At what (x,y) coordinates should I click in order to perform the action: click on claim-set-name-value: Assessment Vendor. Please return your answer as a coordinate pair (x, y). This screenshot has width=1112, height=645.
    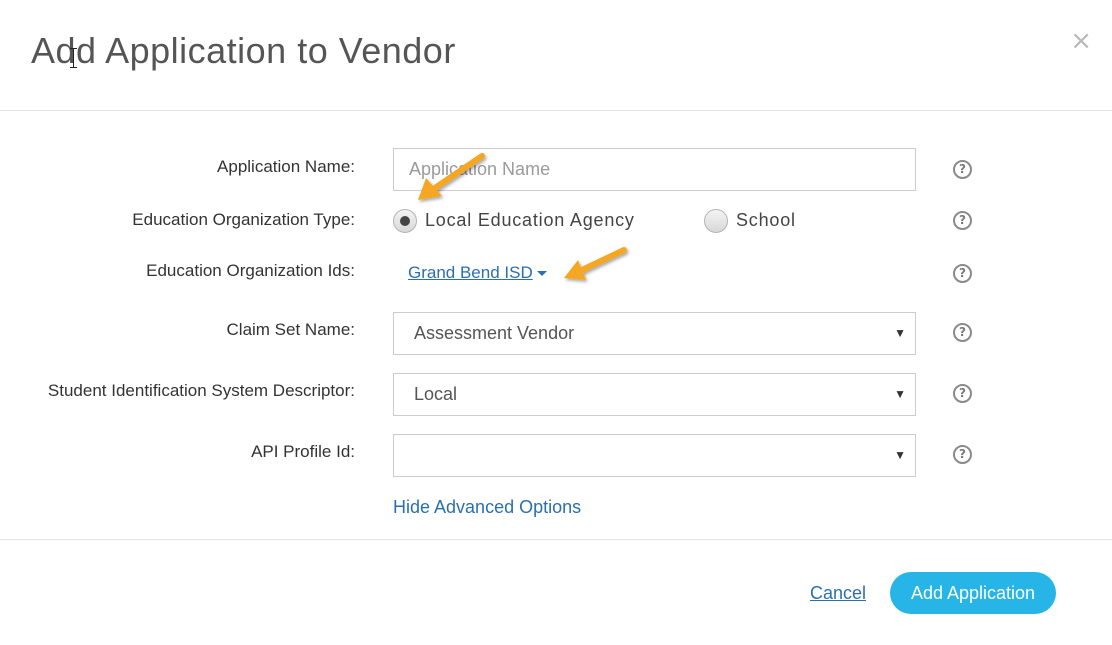
    Looking at the image, I should click on (494, 333).